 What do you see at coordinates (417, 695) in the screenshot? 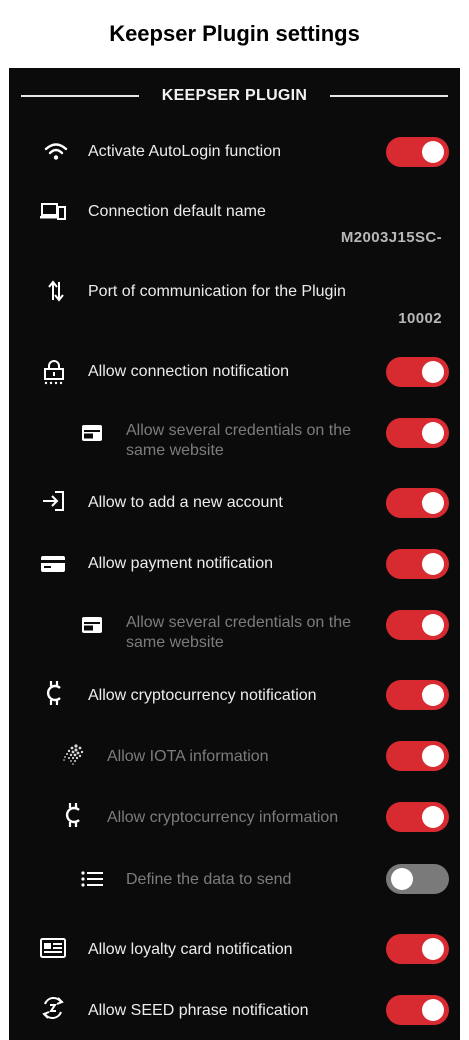
I see `crypto-notification-toggle` at bounding box center [417, 695].